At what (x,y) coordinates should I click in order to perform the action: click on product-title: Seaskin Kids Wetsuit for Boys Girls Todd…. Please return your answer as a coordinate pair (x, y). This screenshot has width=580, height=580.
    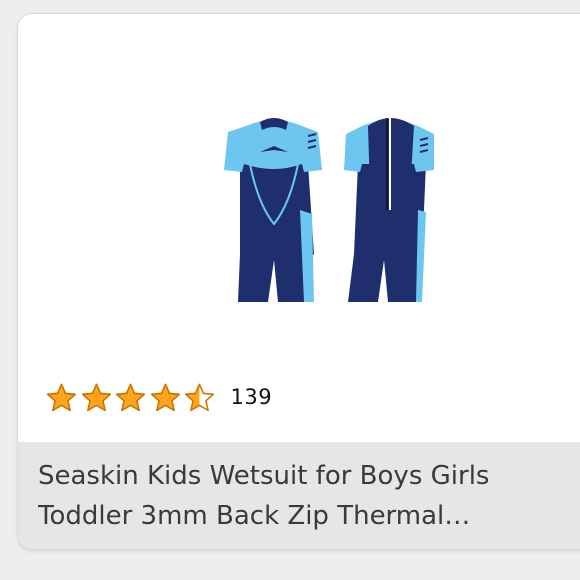
    Looking at the image, I should click on (298, 496).